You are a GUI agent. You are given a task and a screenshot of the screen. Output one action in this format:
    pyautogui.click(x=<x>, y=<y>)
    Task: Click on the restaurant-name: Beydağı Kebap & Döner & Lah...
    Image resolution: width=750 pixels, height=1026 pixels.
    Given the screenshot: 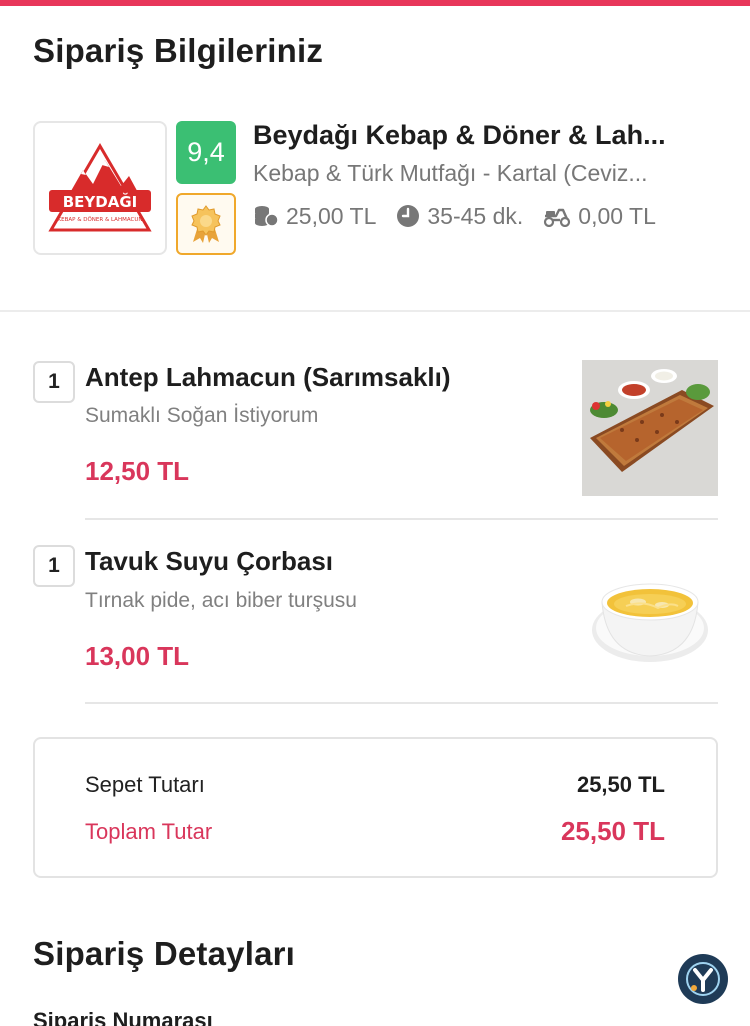 What is the action you would take?
    pyautogui.click(x=473, y=135)
    